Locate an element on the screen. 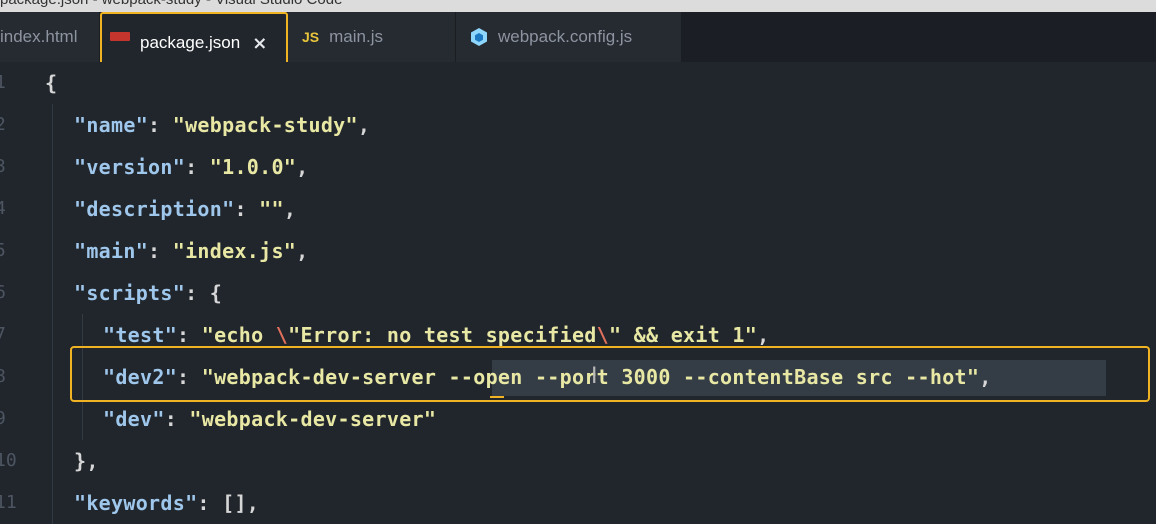 This screenshot has width=1156, height=524. line-number: 11 is located at coordinates (8, 502).